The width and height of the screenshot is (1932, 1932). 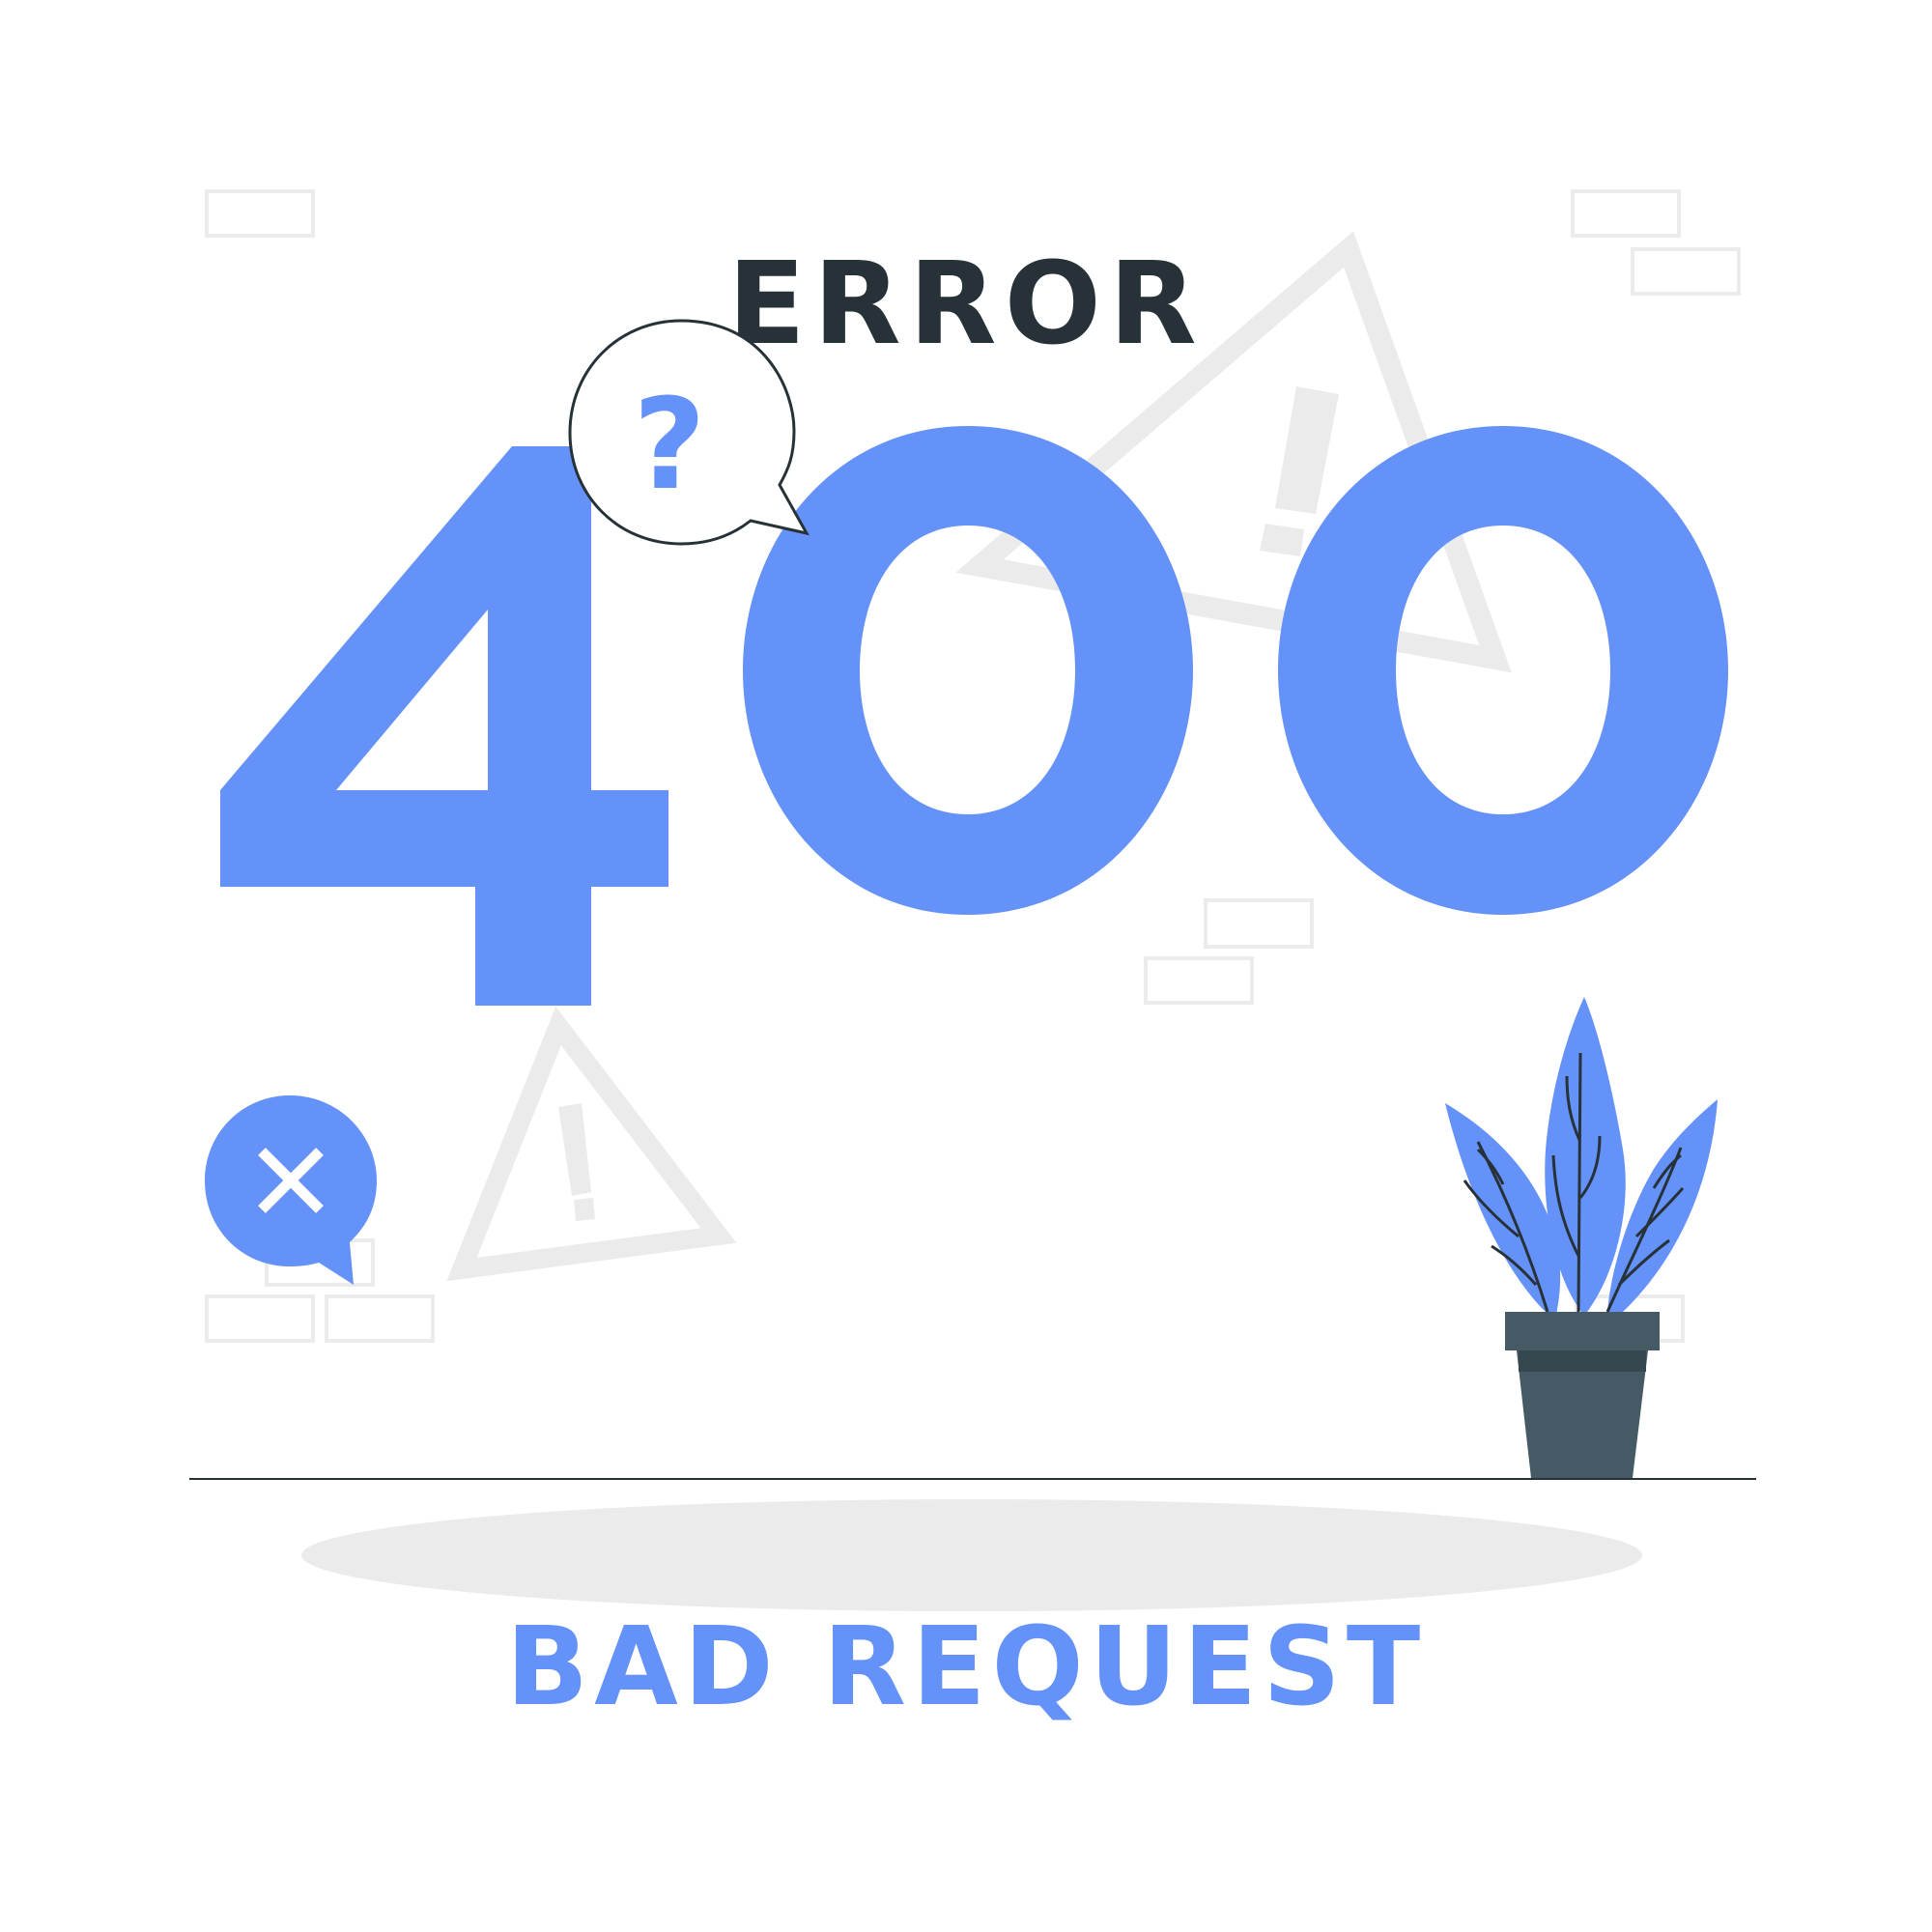 What do you see at coordinates (1582, 1360) in the screenshot?
I see `pot-band` at bounding box center [1582, 1360].